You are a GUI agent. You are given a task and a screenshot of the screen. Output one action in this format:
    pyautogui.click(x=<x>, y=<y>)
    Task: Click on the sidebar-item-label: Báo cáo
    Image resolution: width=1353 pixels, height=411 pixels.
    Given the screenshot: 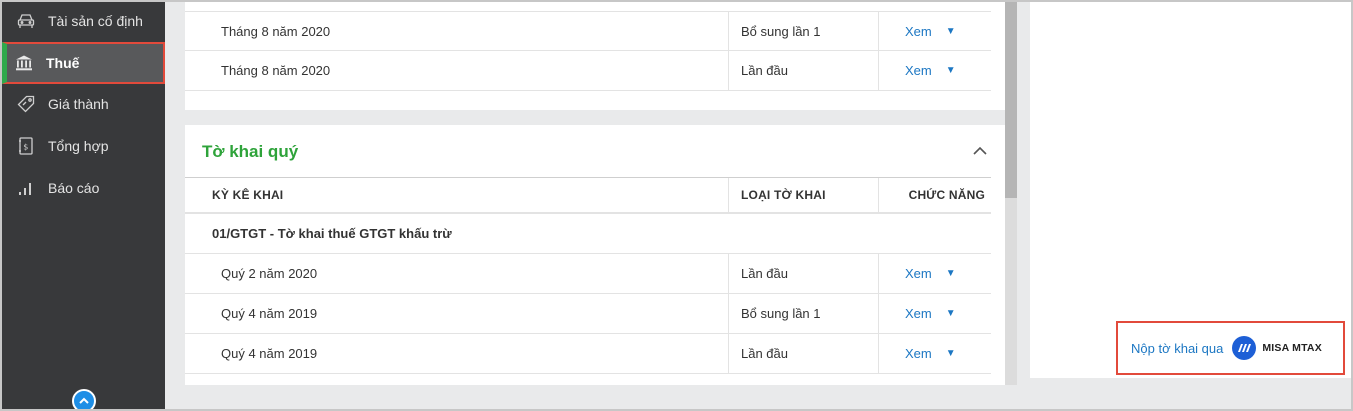 What is the action you would take?
    pyautogui.click(x=74, y=188)
    